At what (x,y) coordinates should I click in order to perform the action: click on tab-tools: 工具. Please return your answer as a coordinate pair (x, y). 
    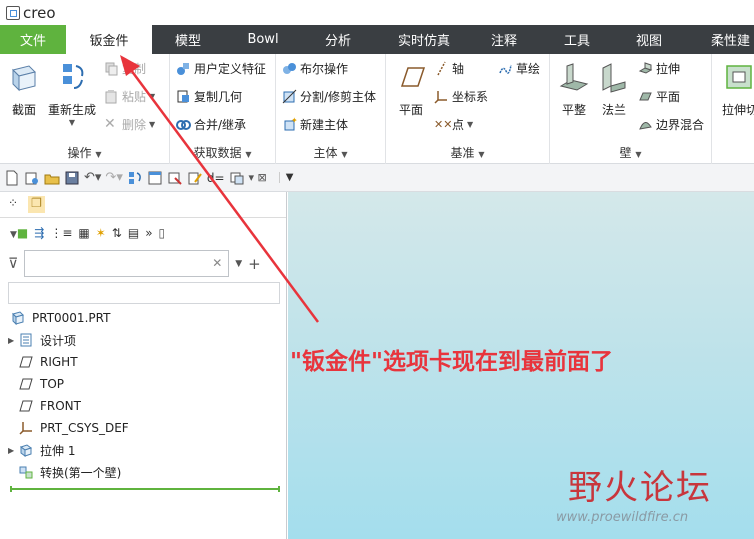
    Looking at the image, I should click on (577, 39).